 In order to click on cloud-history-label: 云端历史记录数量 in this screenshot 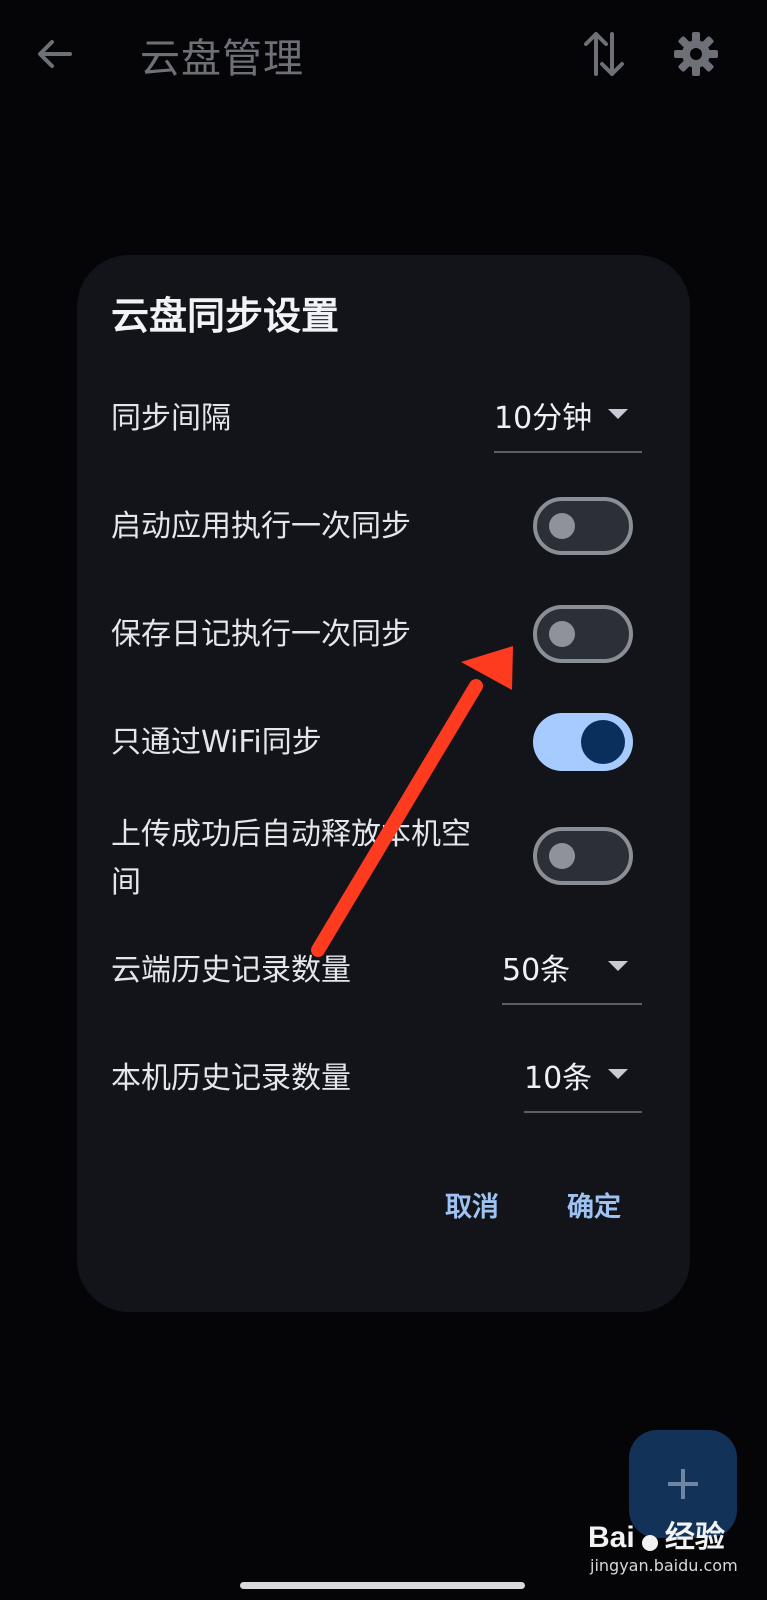, I will do `click(231, 970)`.